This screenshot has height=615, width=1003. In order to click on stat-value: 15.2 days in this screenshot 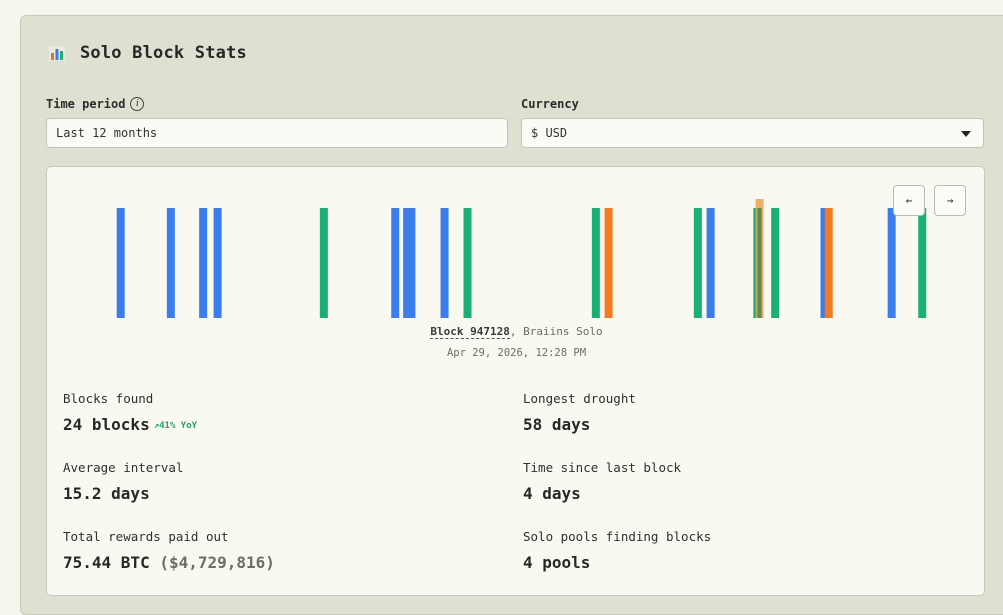, I will do `click(106, 493)`.